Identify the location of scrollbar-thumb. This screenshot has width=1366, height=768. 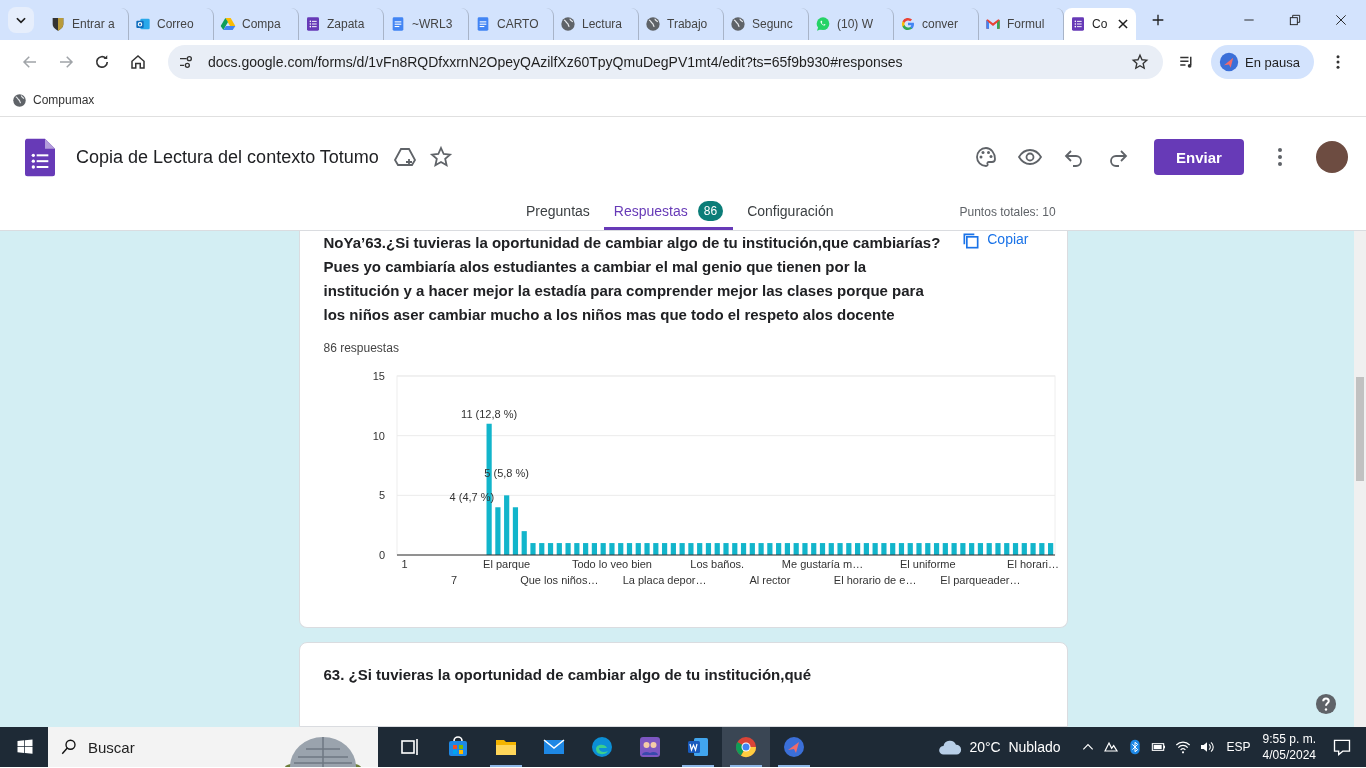
(1360, 429).